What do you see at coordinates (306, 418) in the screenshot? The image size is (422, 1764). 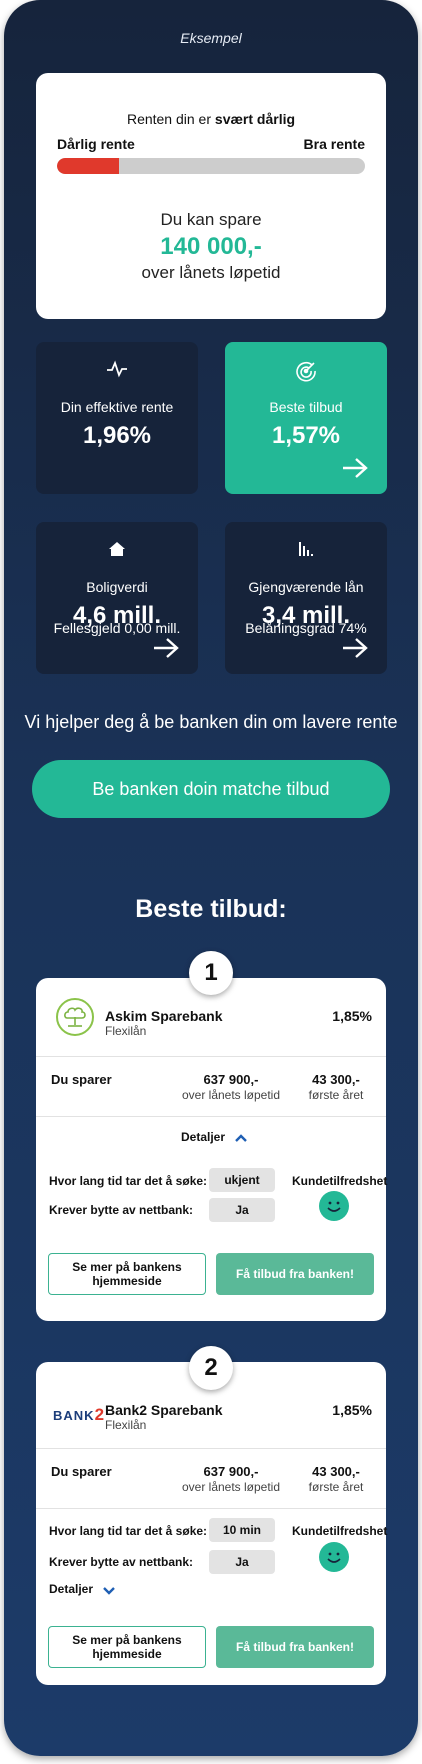 I see `best-offer-tile: Beste tilbud 1,57%` at bounding box center [306, 418].